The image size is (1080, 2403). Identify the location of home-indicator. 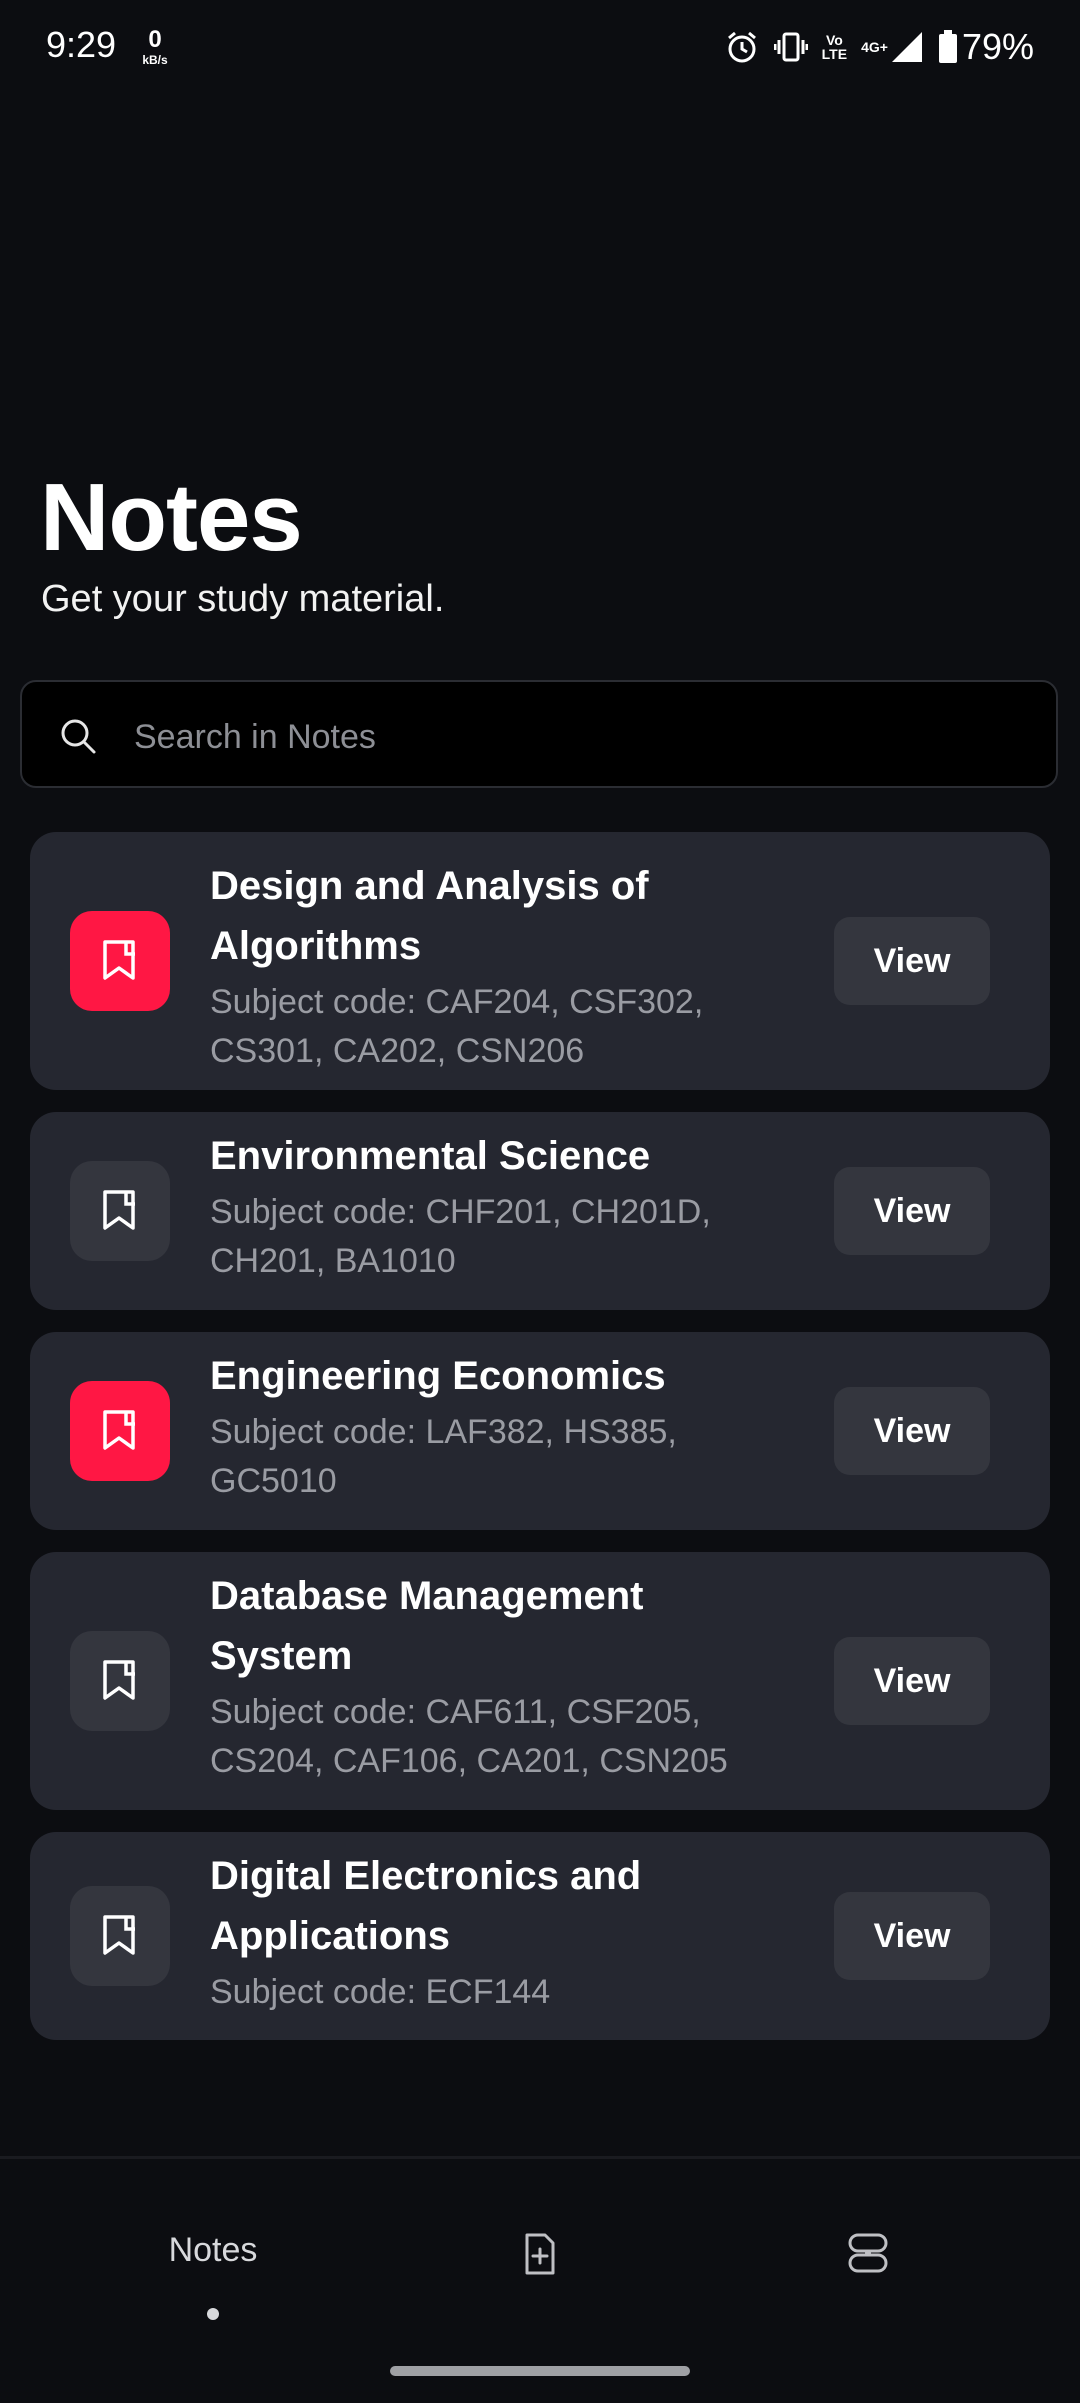
(540, 2371).